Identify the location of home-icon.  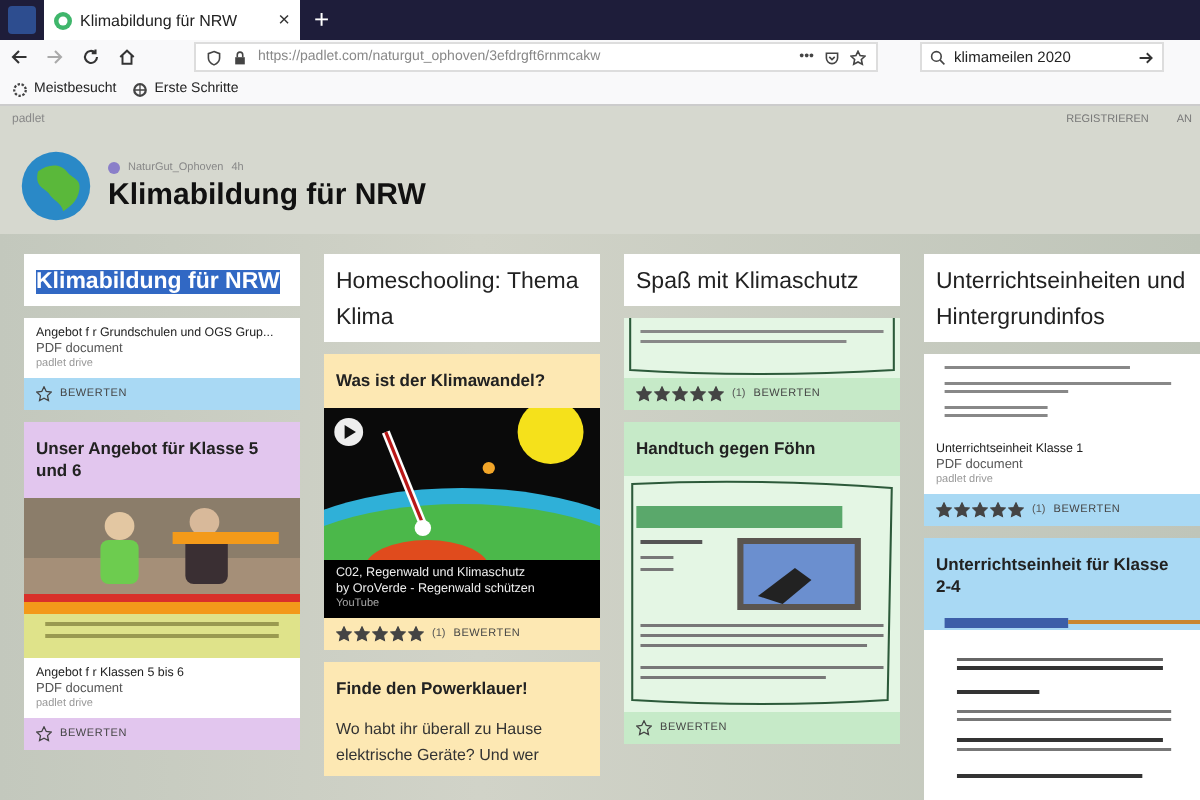
(127, 57).